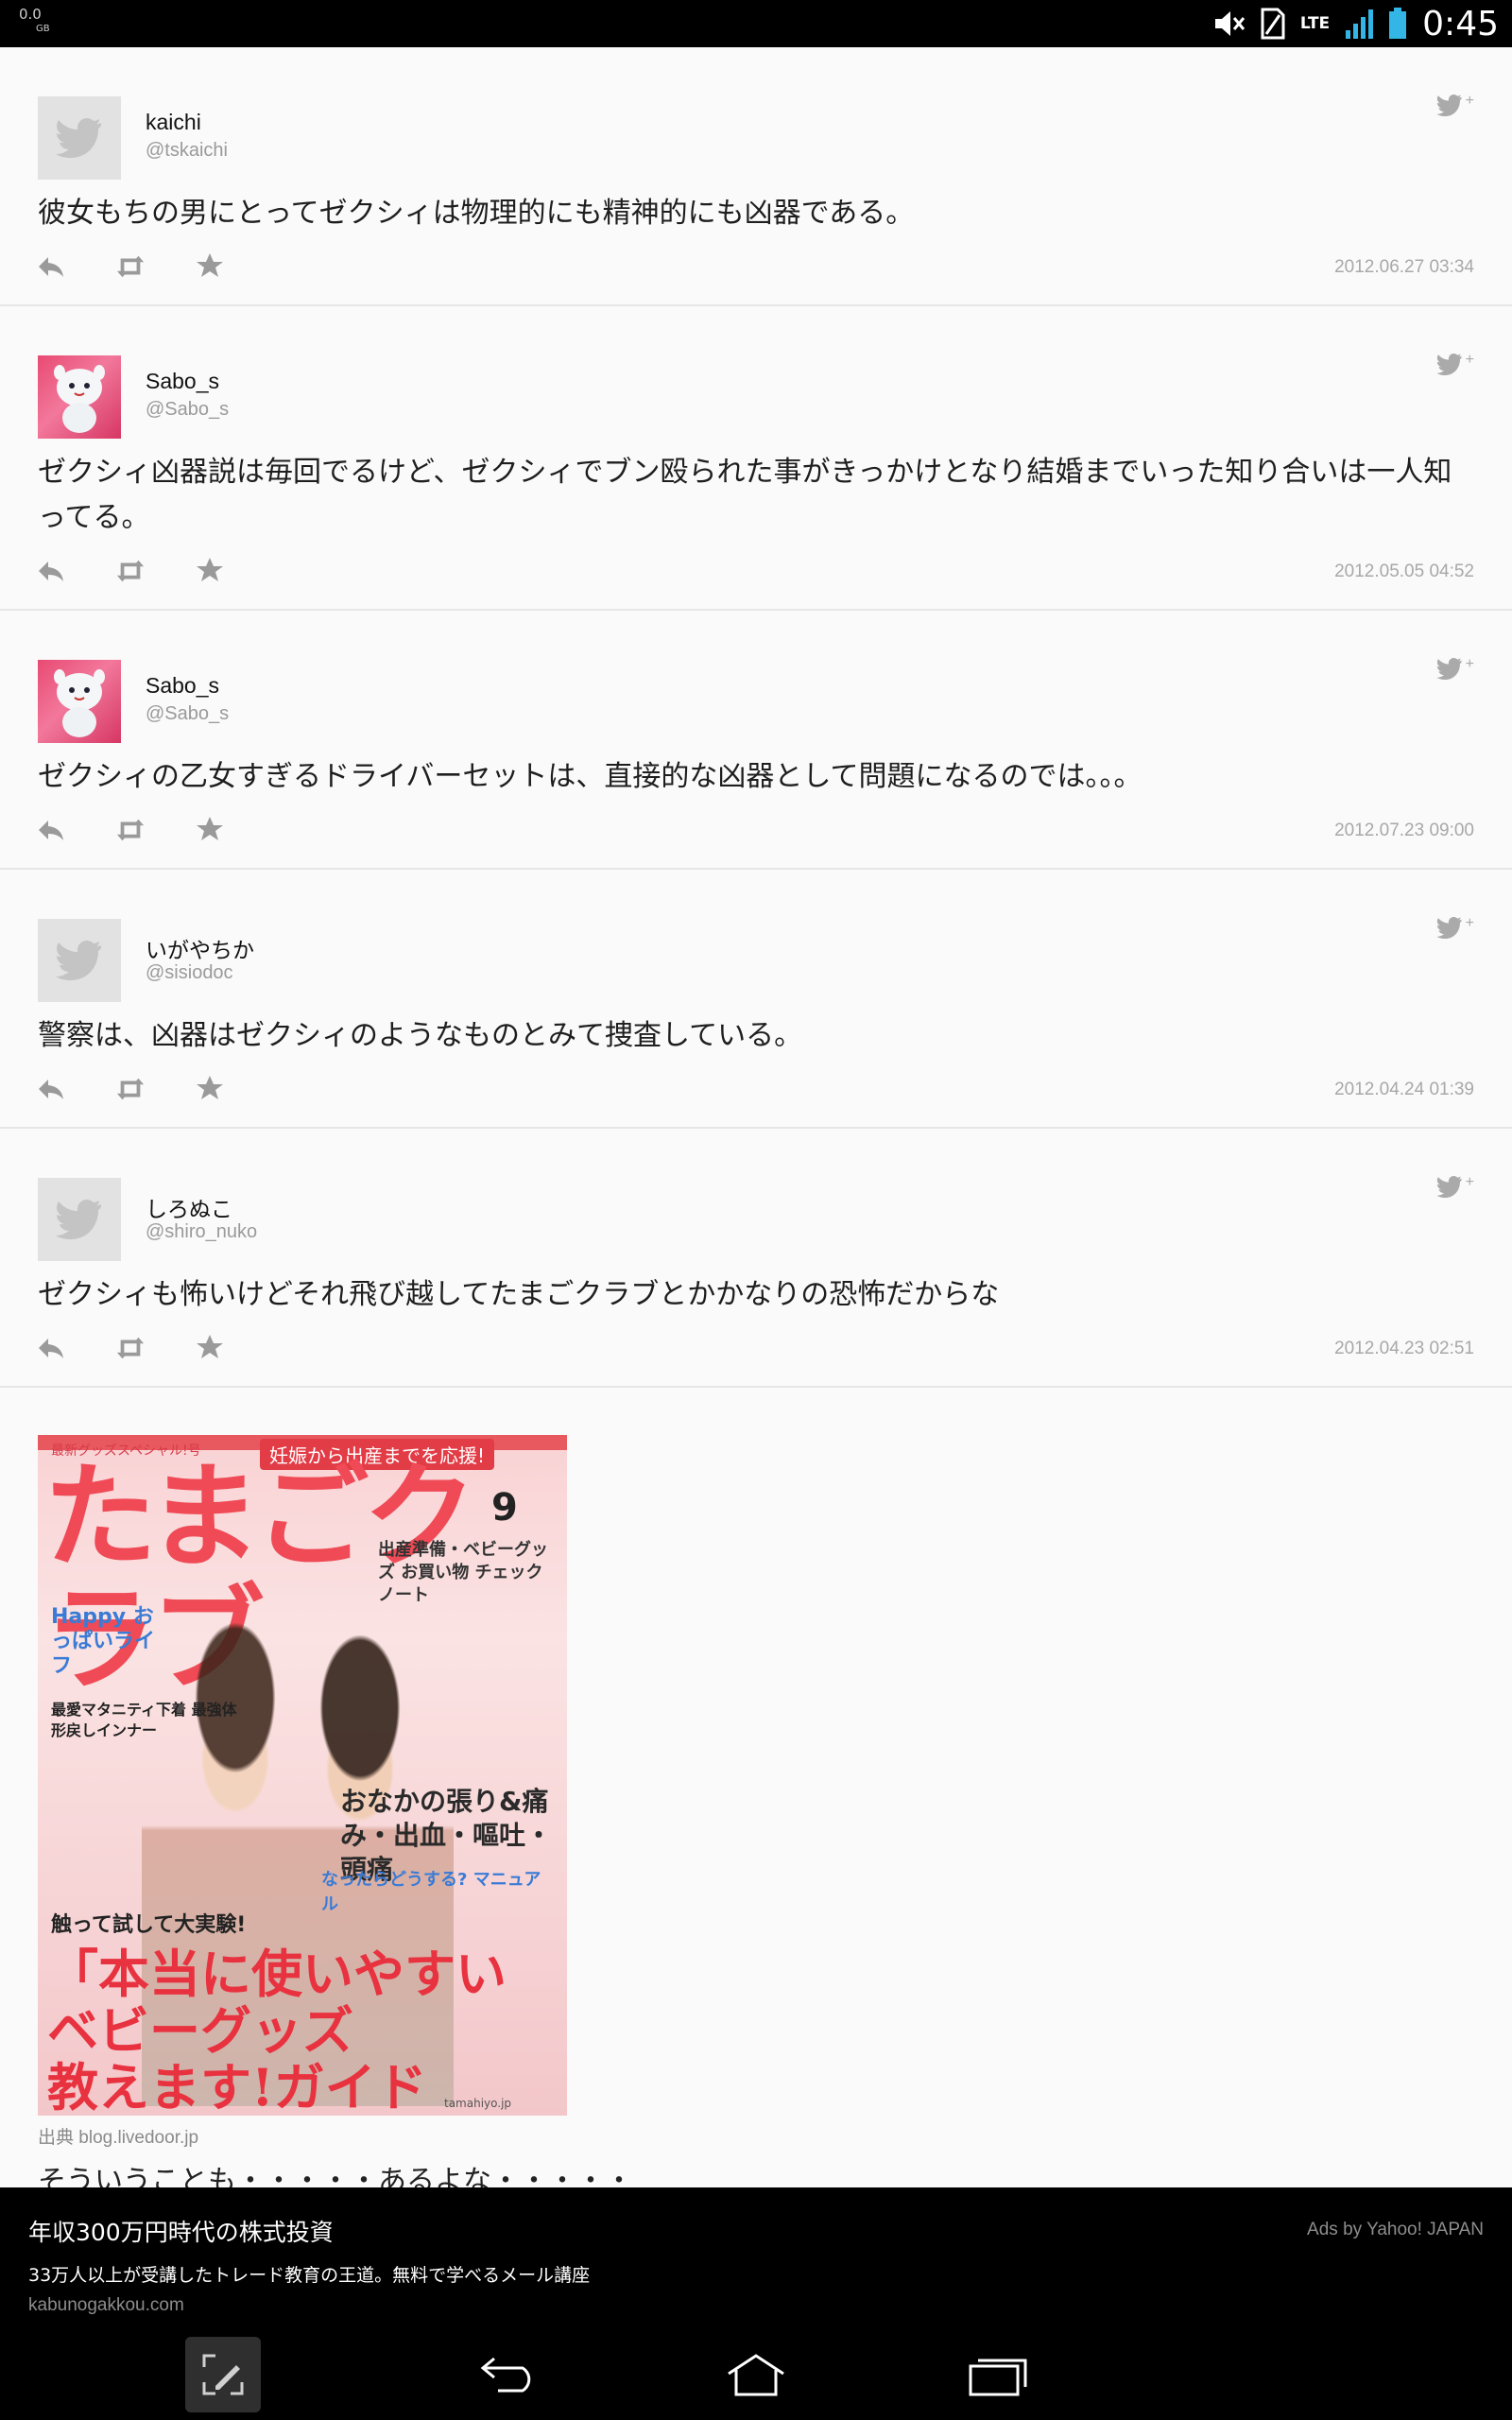  Describe the element at coordinates (43, 29) in the screenshot. I see `data-unit: GB` at that location.